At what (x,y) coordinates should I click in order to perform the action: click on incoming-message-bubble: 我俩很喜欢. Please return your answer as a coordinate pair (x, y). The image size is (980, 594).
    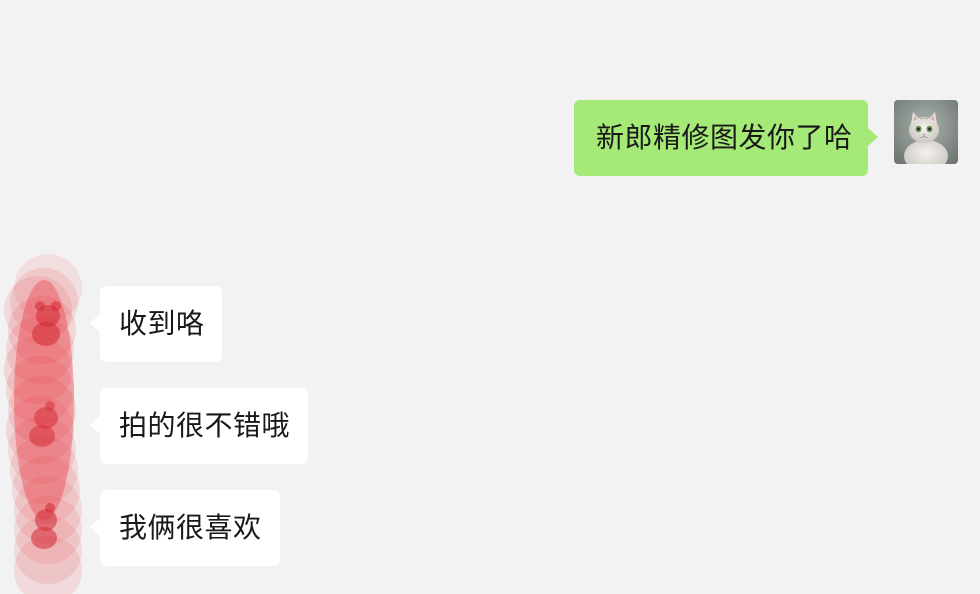
    Looking at the image, I should click on (185, 528).